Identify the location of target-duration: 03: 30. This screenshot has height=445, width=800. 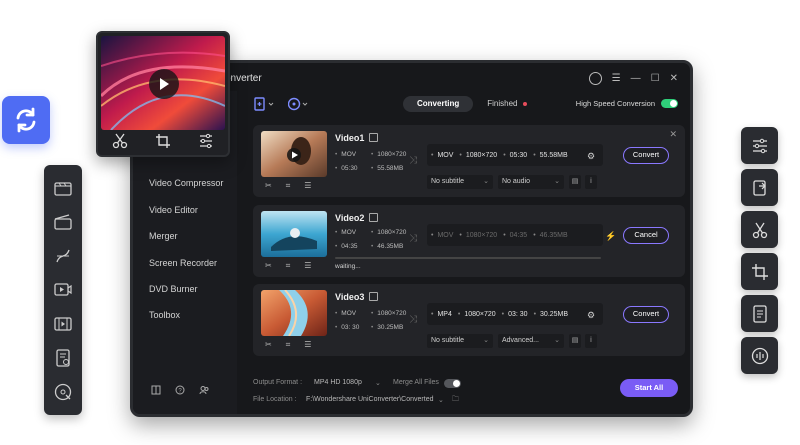
(514, 314).